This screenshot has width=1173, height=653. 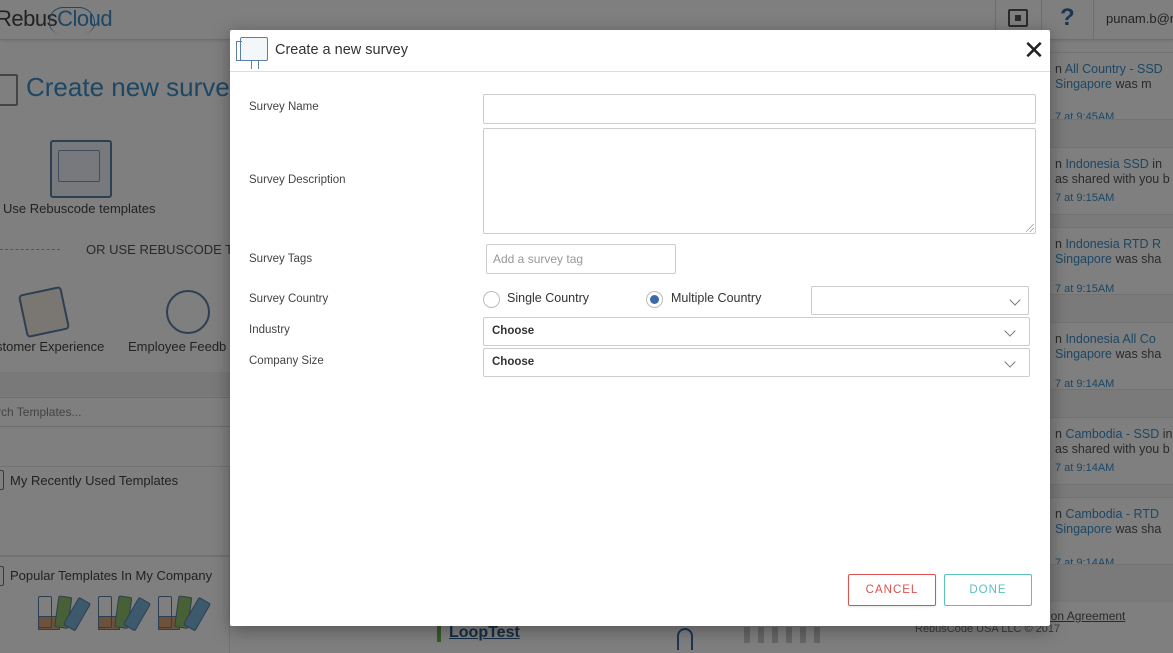 I want to click on company-size-label: Company Size, so click(x=286, y=361).